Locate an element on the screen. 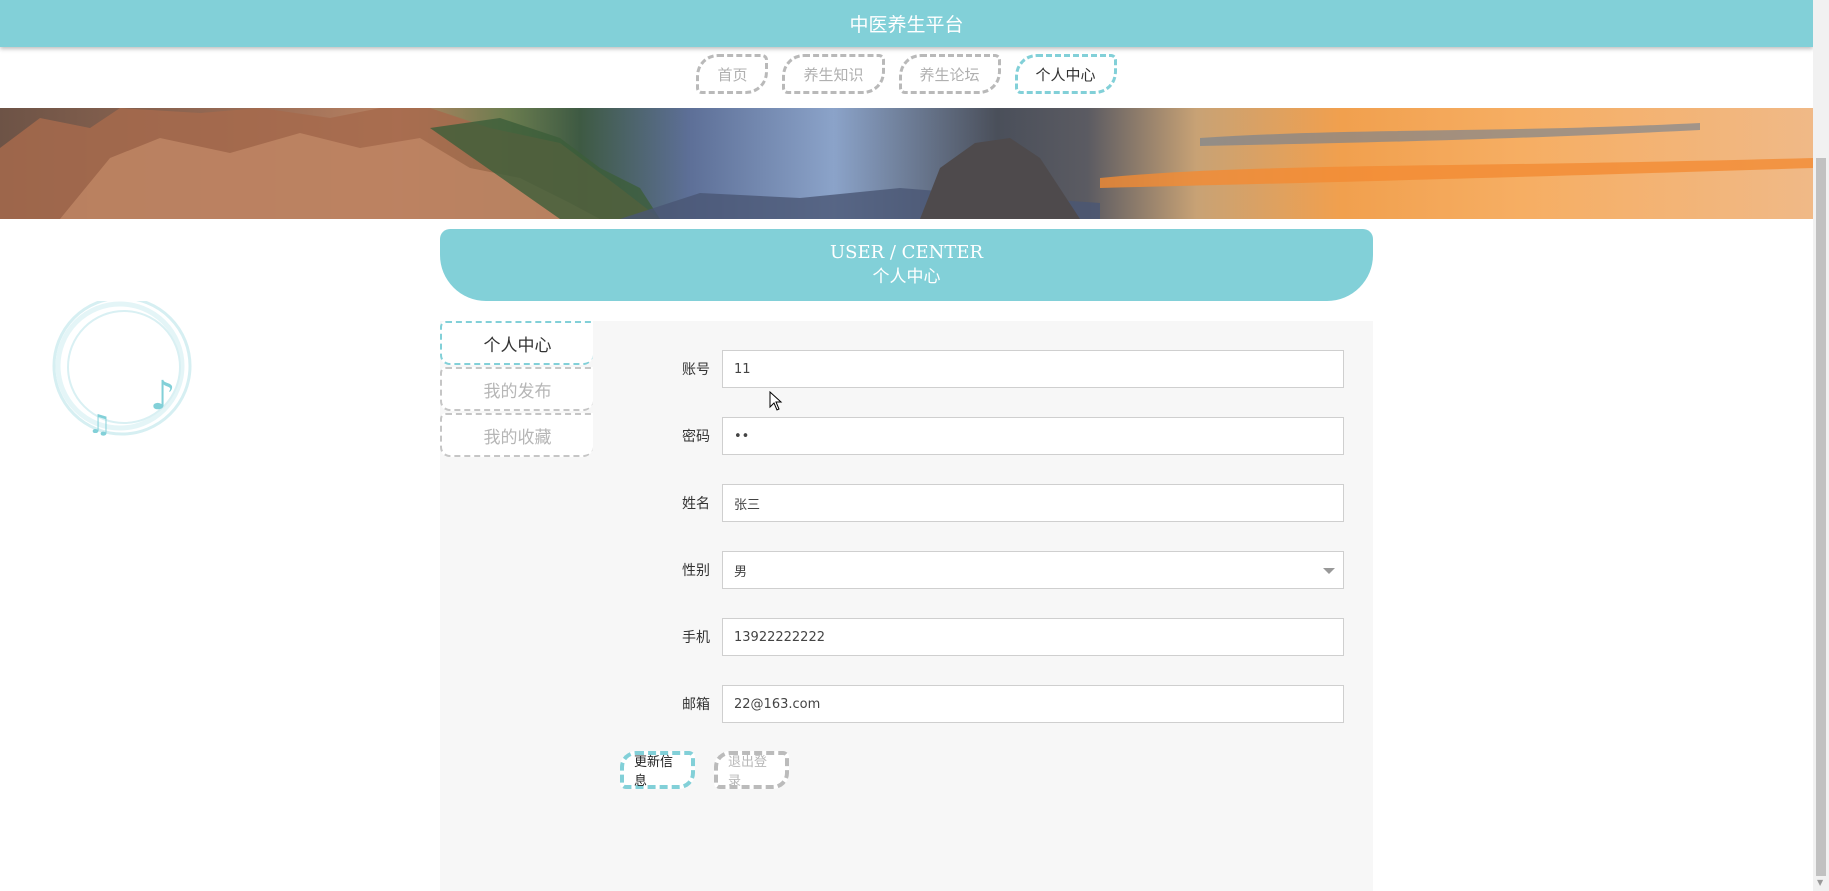  password-label: 密码 is located at coordinates (696, 437).